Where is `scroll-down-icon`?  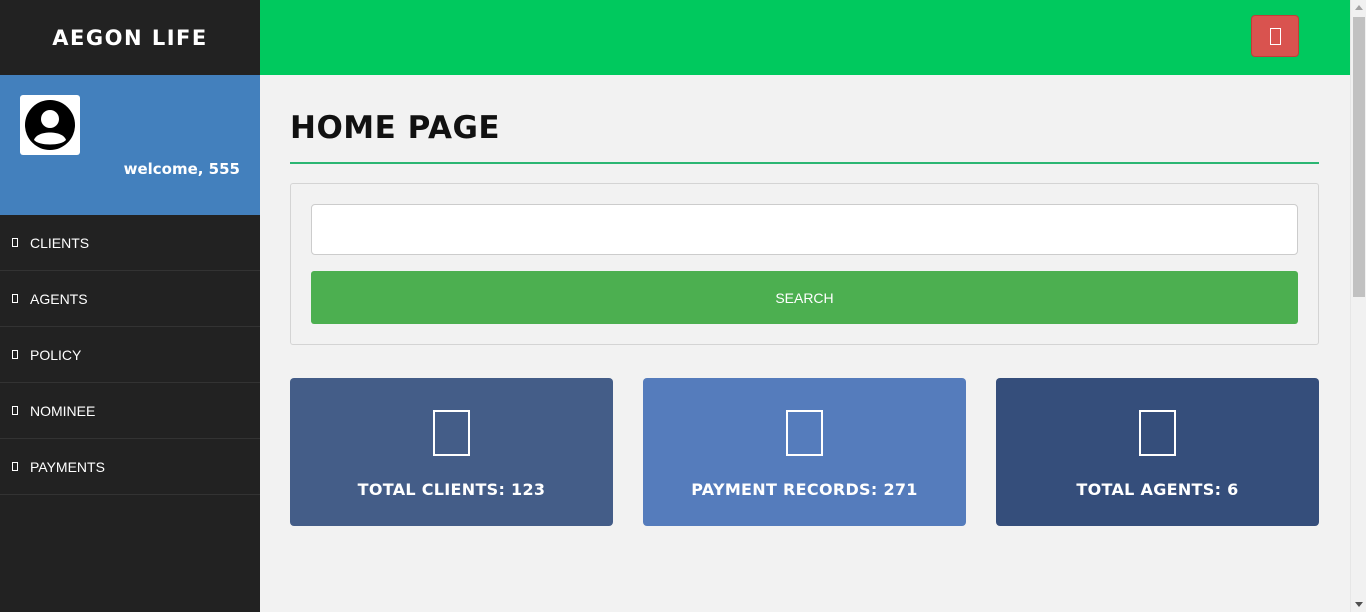
scroll-down-icon is located at coordinates (1359, 604).